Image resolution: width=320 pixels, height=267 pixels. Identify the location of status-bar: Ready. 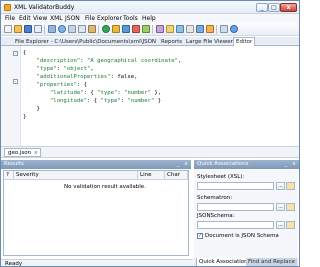
(97, 262).